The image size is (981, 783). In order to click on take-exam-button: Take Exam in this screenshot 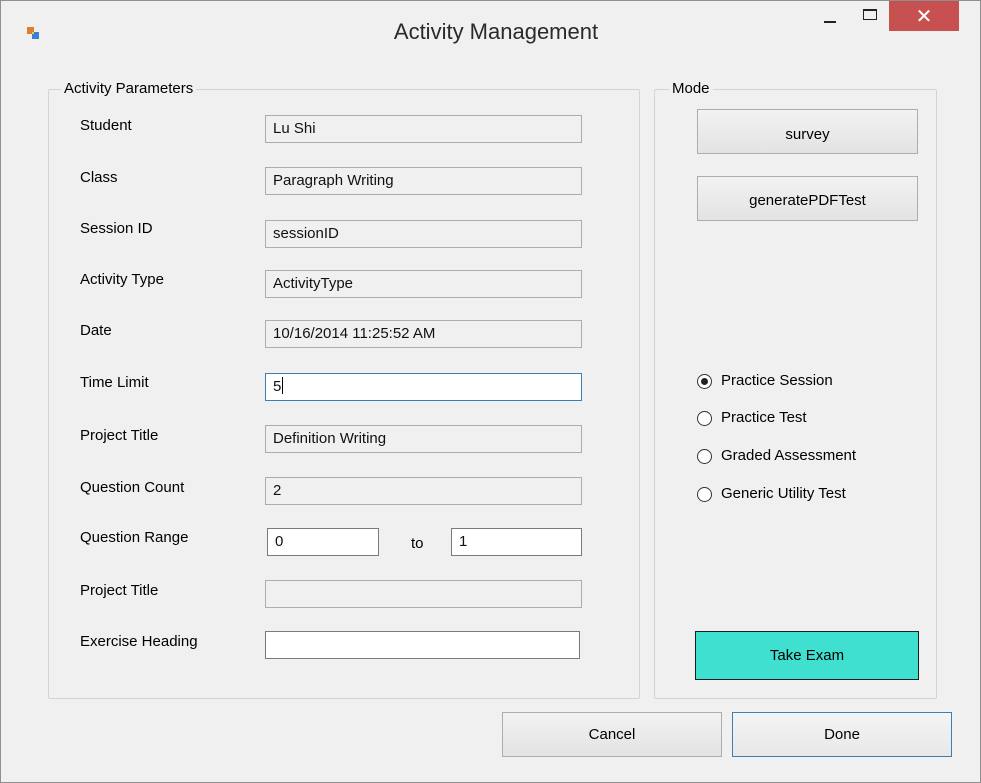, I will do `click(807, 655)`.